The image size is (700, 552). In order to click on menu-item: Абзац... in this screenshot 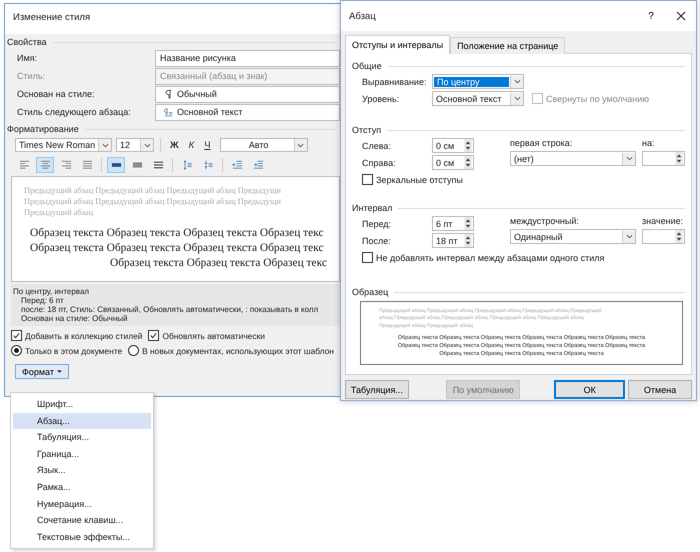, I will do `click(82, 421)`.